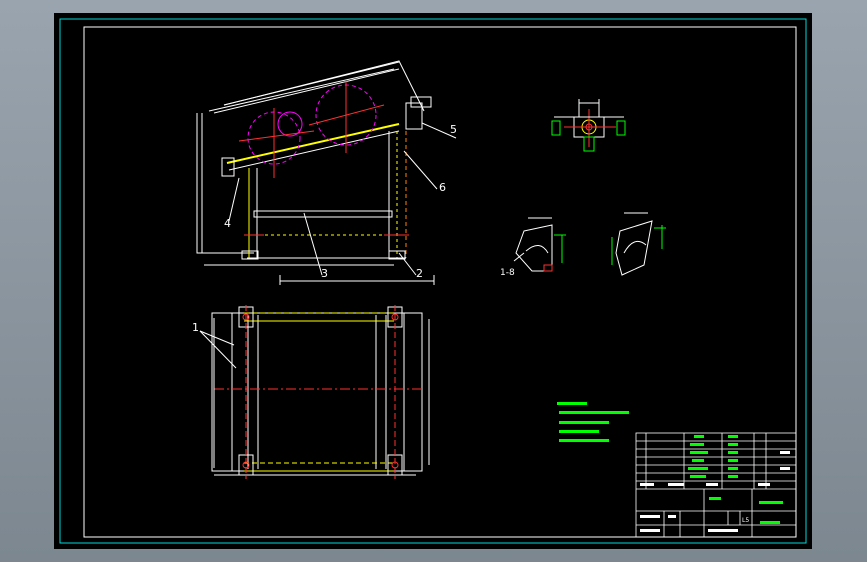 This screenshot has height=562, width=867. I want to click on side-view, so click(326, 172).